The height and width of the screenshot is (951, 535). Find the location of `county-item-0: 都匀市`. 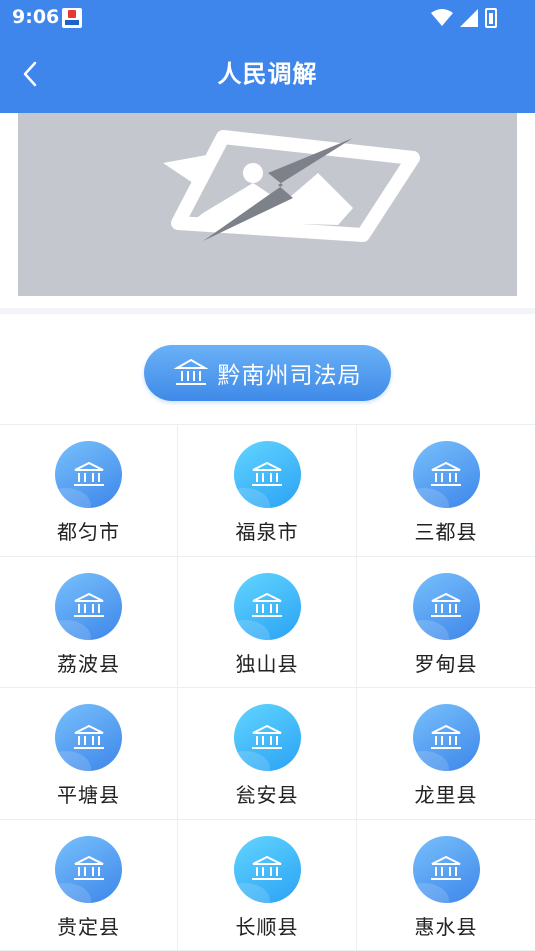

county-item-0: 都匀市 is located at coordinates (89, 491).